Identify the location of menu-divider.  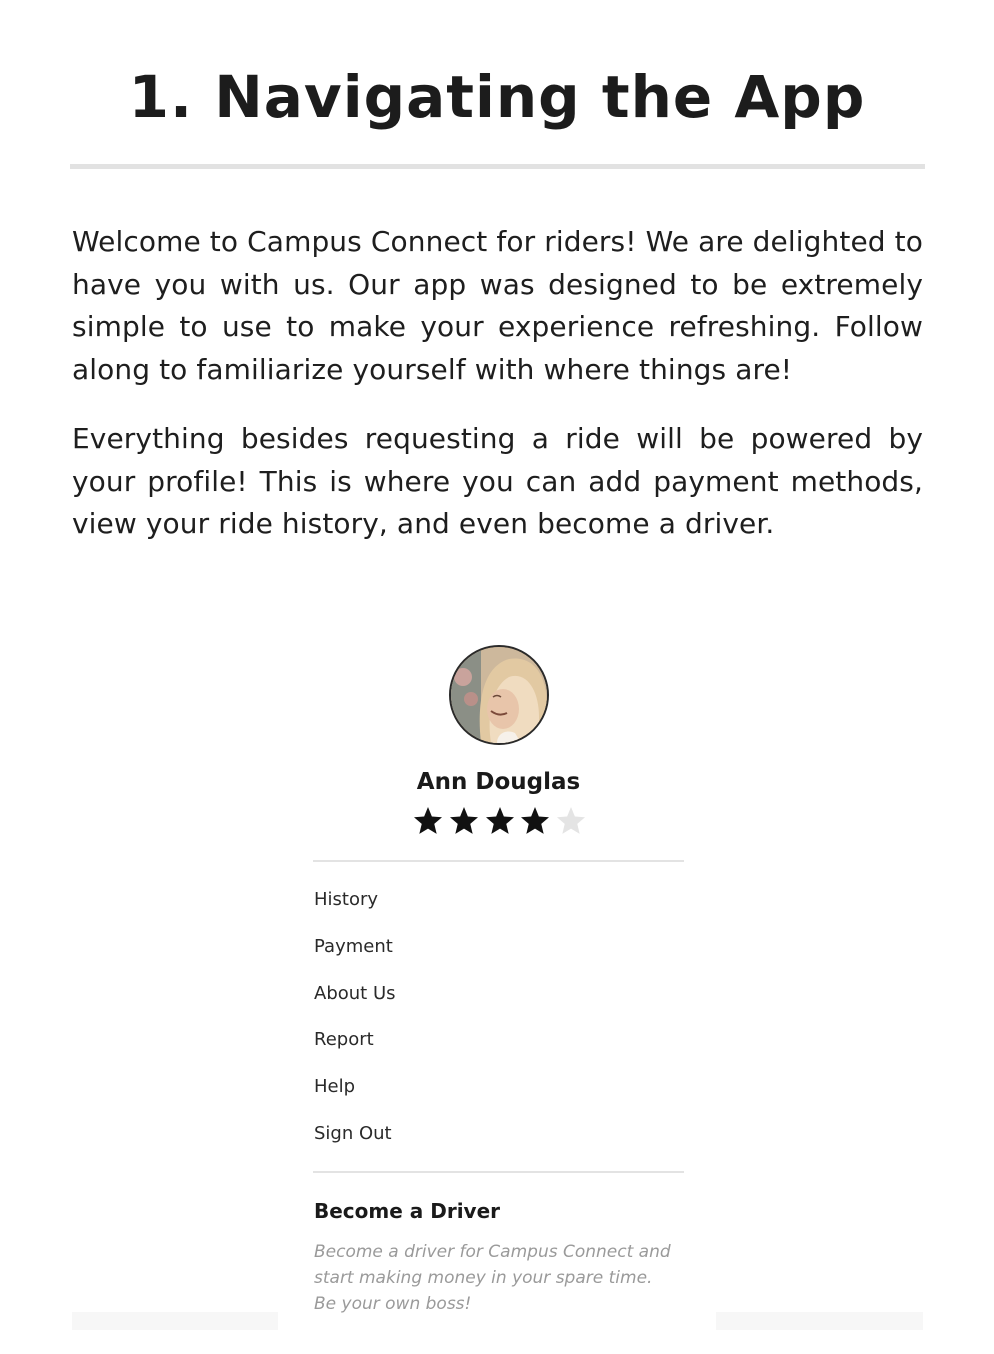
(498, 1172).